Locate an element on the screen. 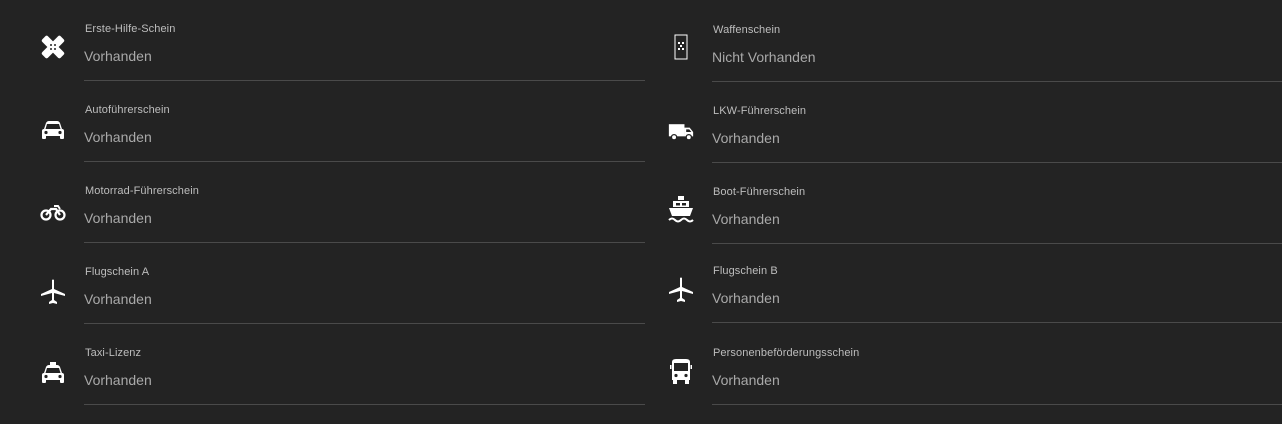 The image size is (1282, 424). bus-icon is located at coordinates (681, 372).